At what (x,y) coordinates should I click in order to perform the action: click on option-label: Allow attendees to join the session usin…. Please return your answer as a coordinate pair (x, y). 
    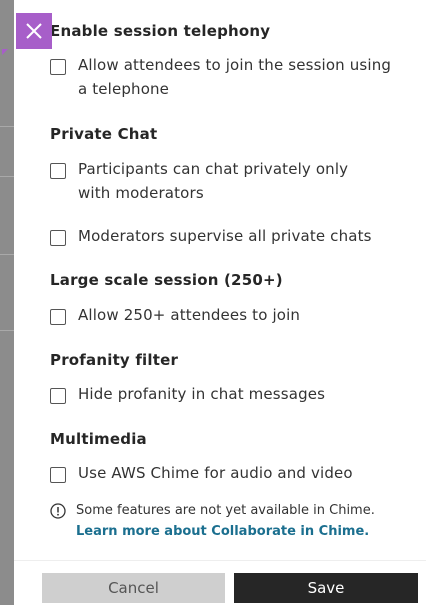
    Looking at the image, I should click on (235, 77).